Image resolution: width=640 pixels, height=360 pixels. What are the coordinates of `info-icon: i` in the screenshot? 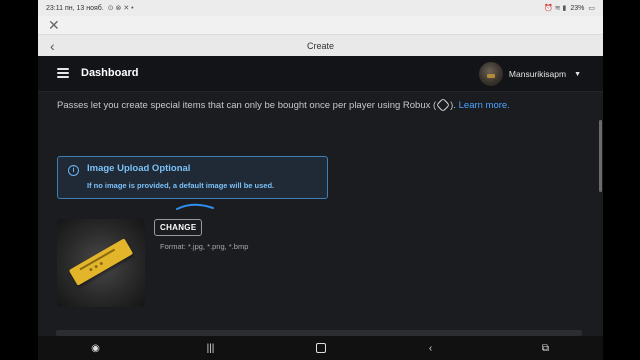 It's located at (73, 170).